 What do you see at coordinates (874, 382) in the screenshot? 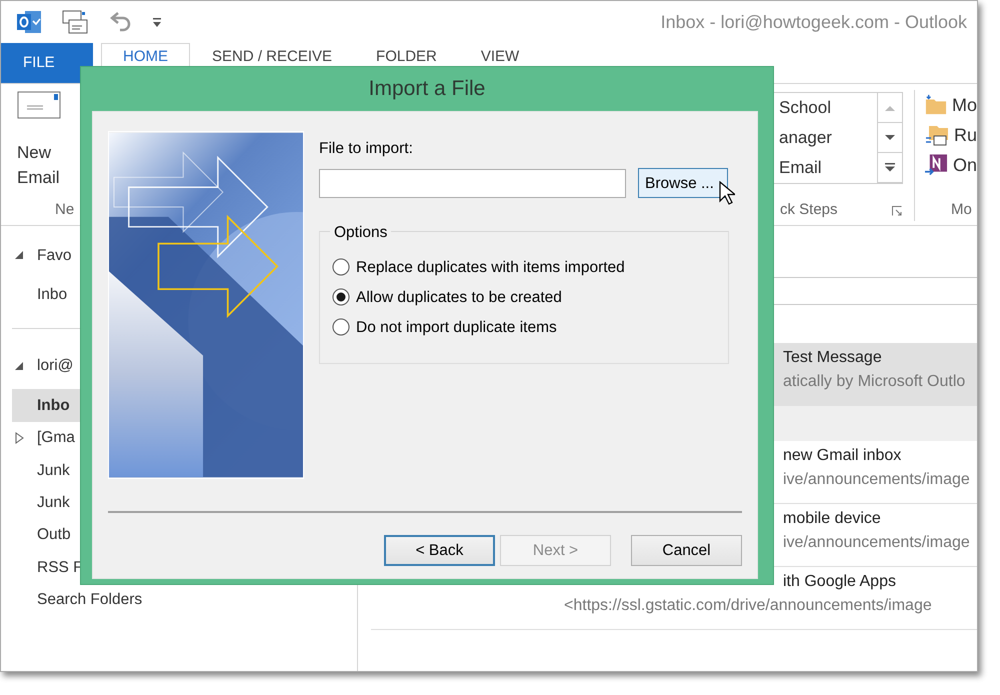
I see `message-preview: atically by Microsoft Outlo` at bounding box center [874, 382].